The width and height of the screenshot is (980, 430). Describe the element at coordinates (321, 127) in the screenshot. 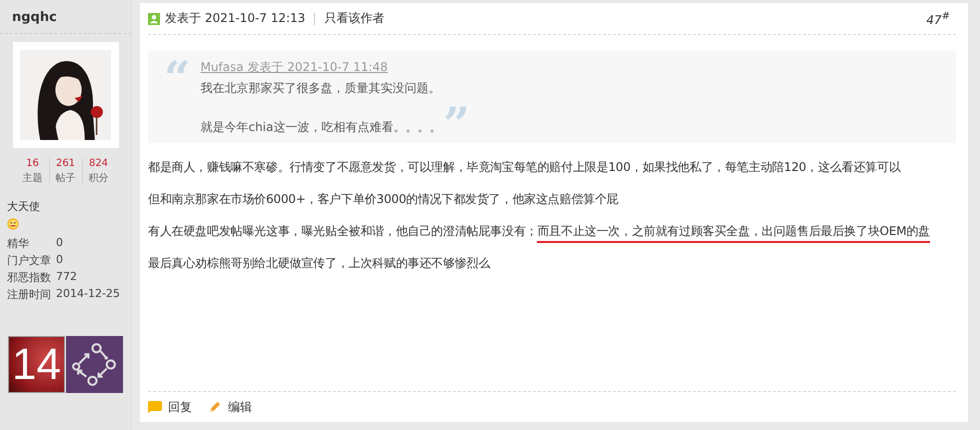

I see `quote-text: 就是今年chia这一波，吃相有点难看。。。。` at that location.